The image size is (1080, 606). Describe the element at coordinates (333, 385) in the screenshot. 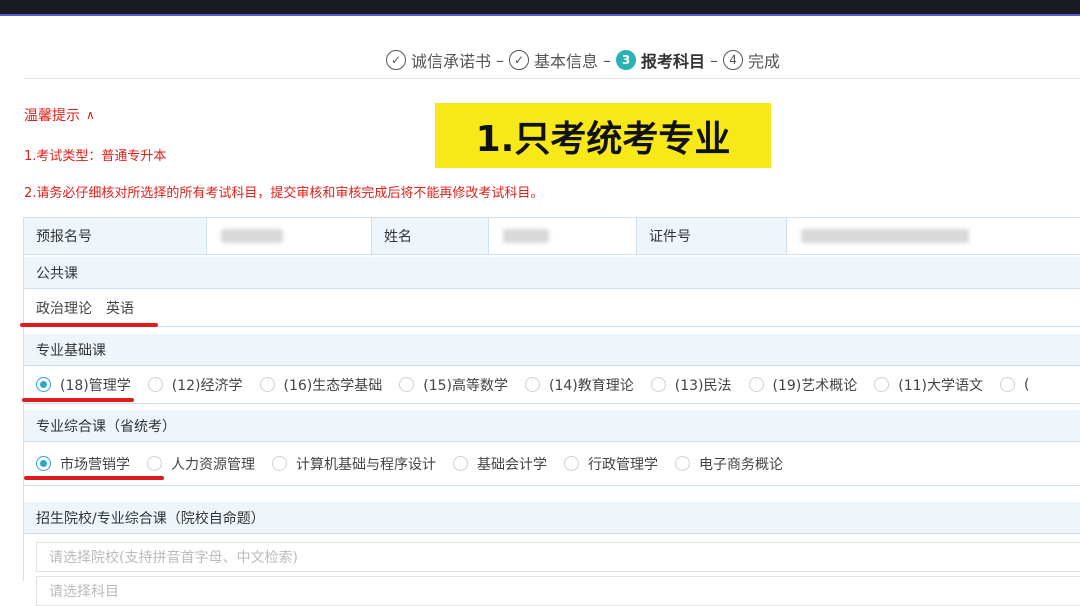

I see `option-label: (16)生态学基础` at that location.